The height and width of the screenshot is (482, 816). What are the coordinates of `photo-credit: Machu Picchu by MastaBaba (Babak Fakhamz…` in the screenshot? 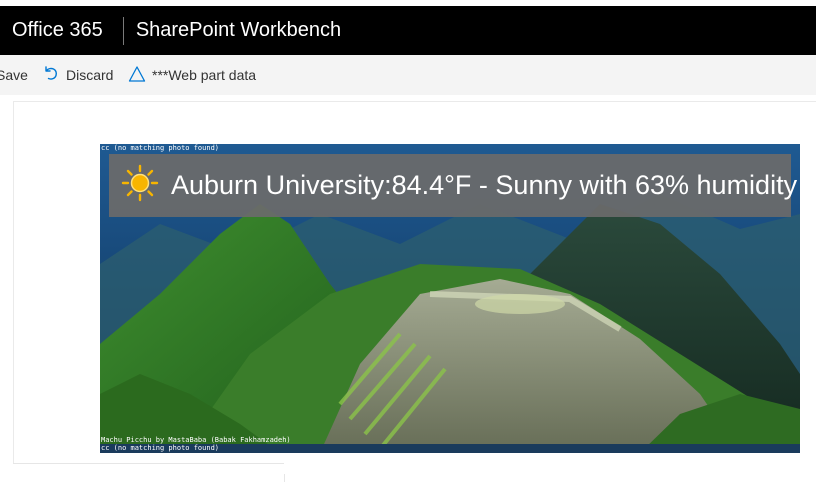 It's located at (196, 440).